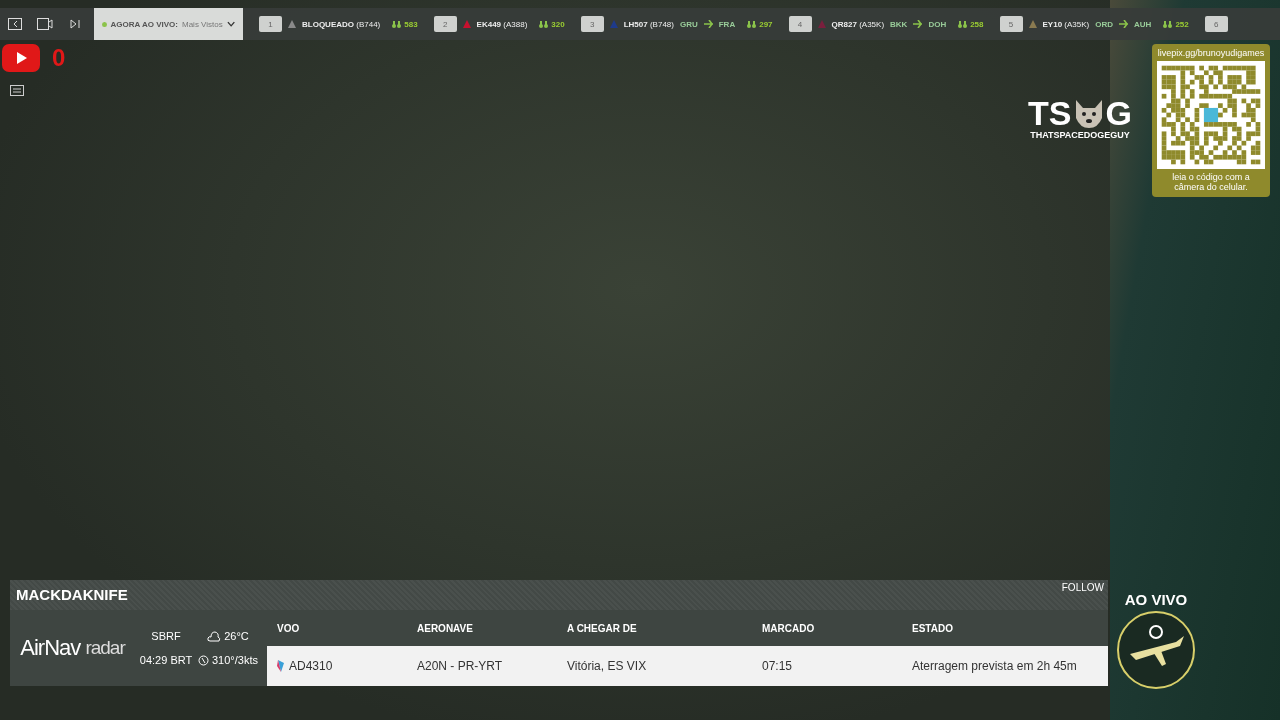 Image resolution: width=1280 pixels, height=720 pixels. Describe the element at coordinates (230, 24) in the screenshot. I see `chevron-down-icon` at that location.